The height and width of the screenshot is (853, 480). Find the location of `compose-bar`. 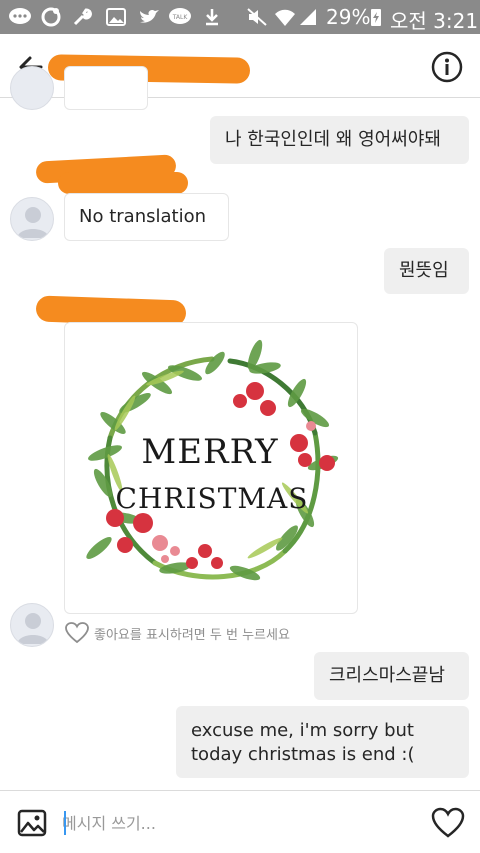

compose-bar is located at coordinates (240, 821).